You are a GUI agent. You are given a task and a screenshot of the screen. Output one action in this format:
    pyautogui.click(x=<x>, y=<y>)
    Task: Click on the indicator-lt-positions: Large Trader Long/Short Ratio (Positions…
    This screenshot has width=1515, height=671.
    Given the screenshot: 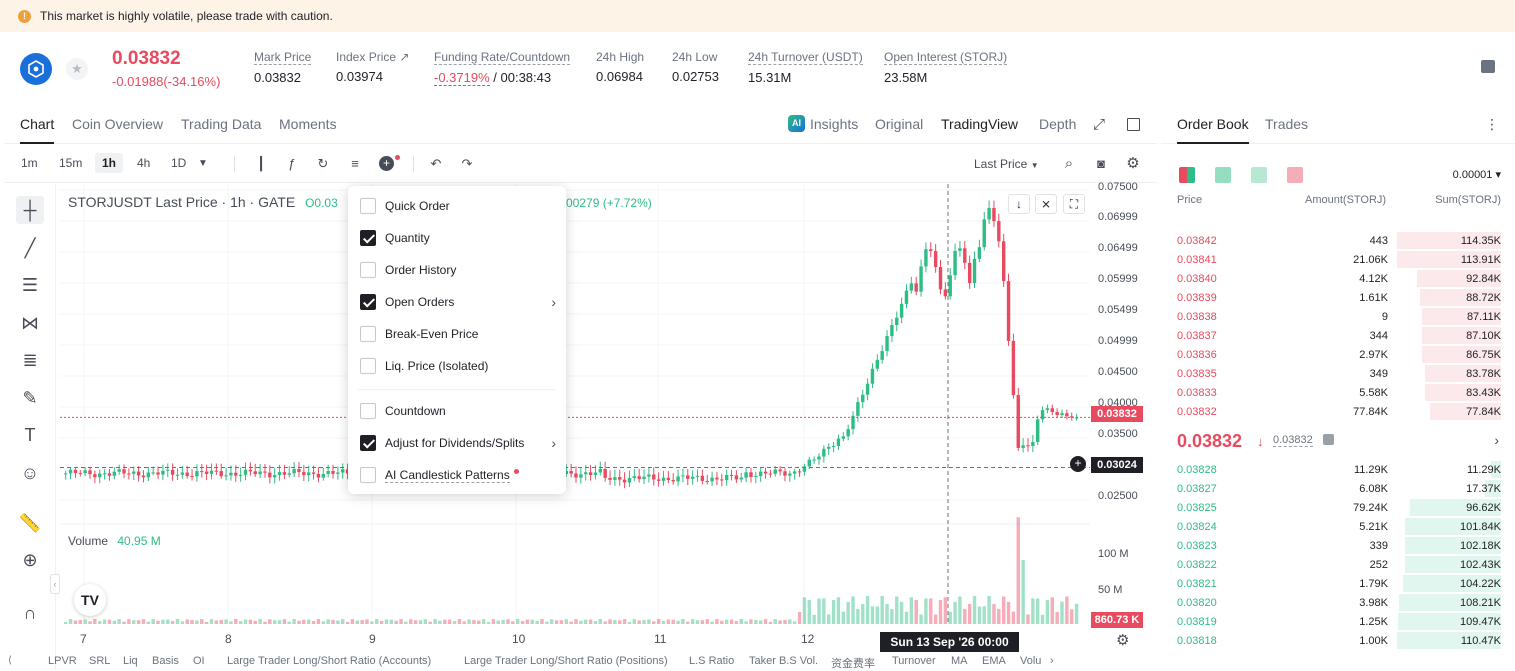 What is the action you would take?
    pyautogui.click(x=566, y=661)
    